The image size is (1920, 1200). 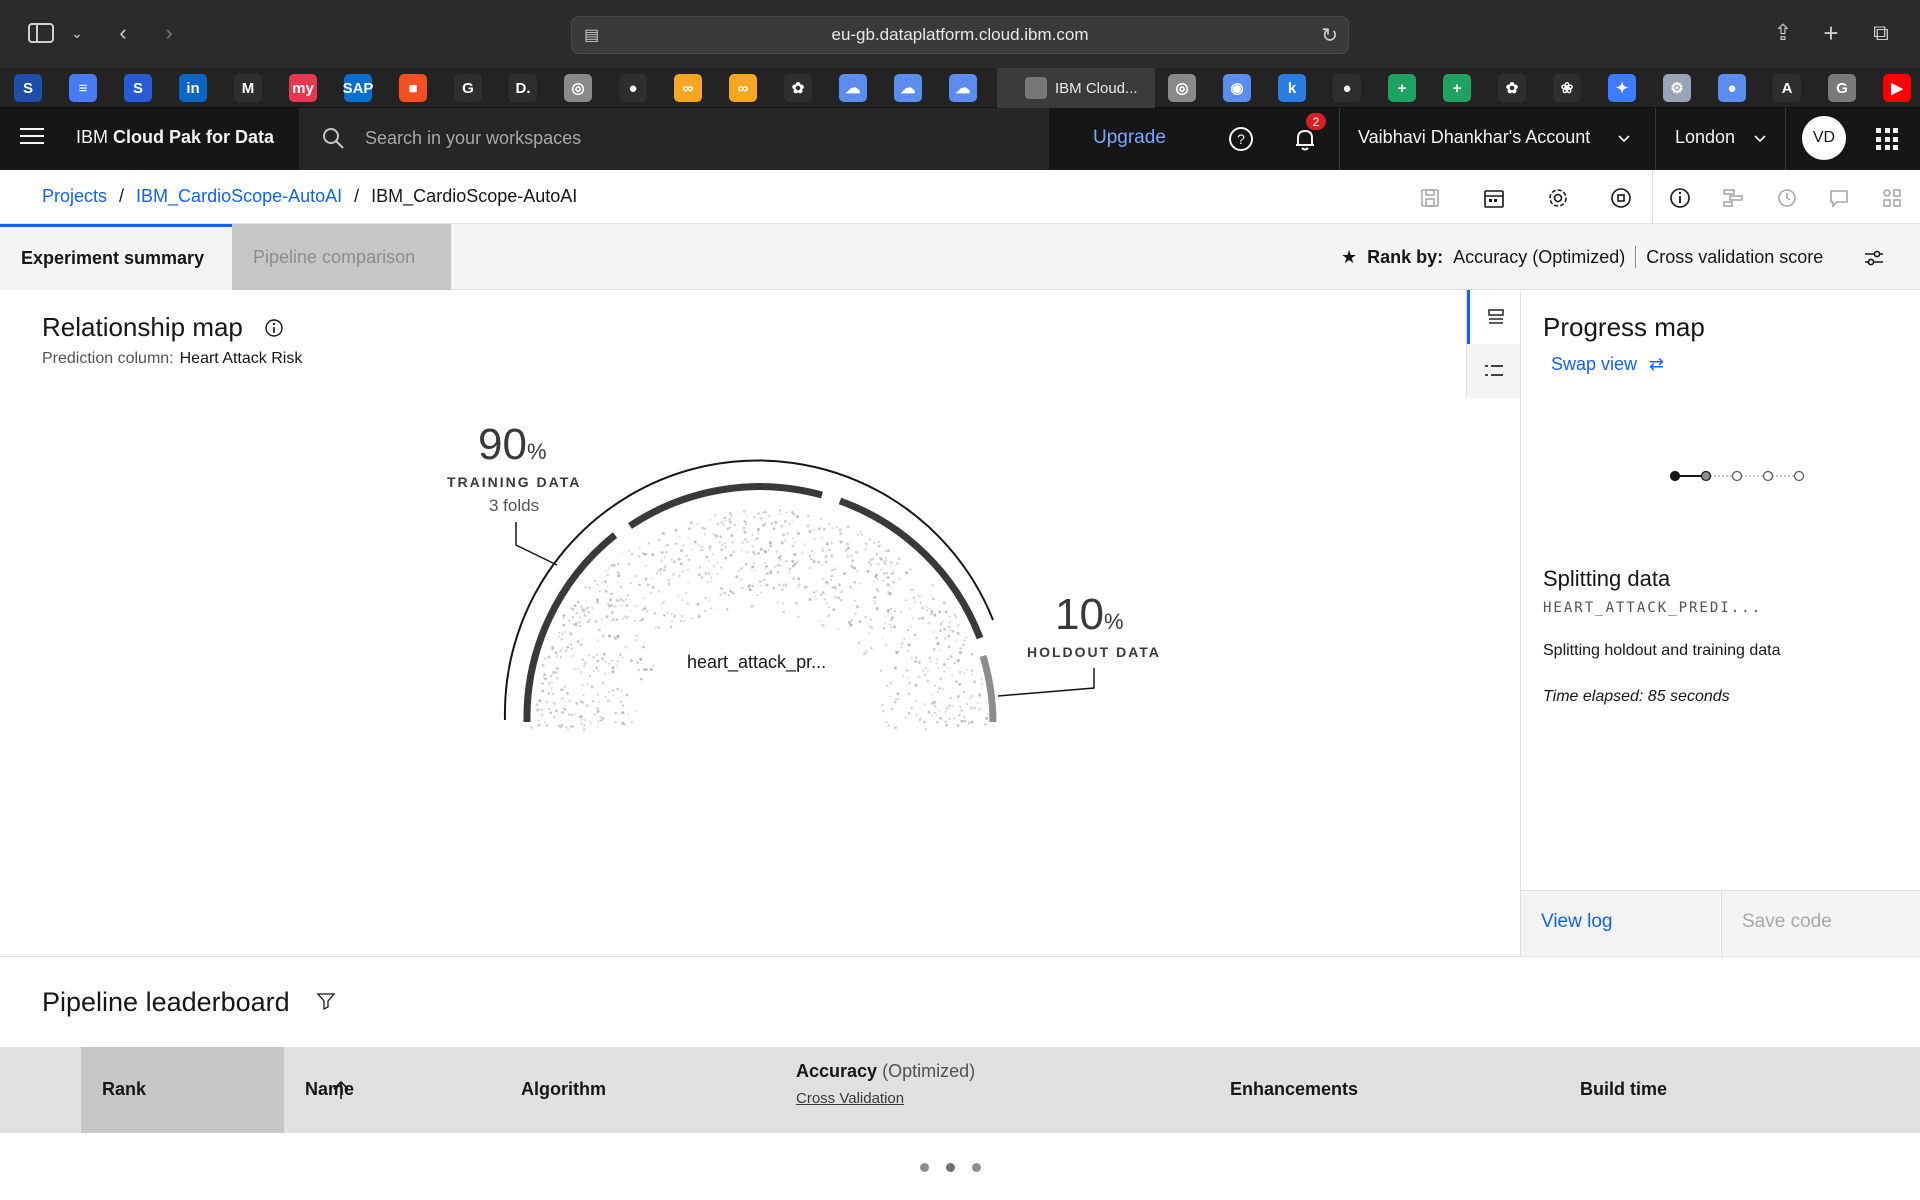 I want to click on tab-pipeline-comparison: Pipeline comparison, so click(x=341, y=257).